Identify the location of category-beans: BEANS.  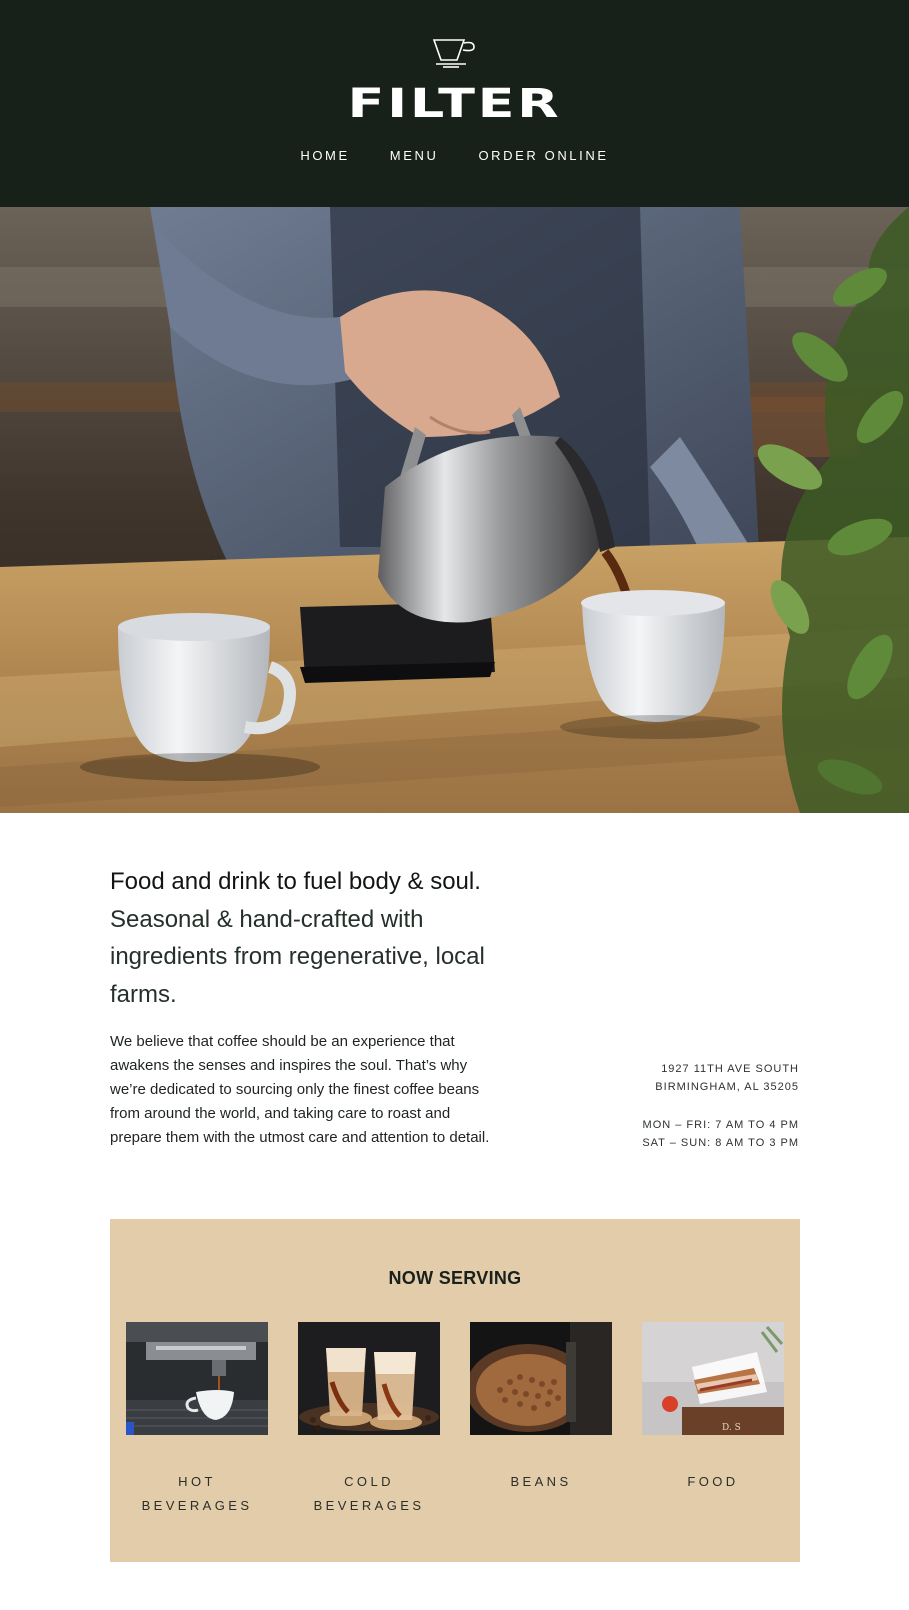
(541, 1408).